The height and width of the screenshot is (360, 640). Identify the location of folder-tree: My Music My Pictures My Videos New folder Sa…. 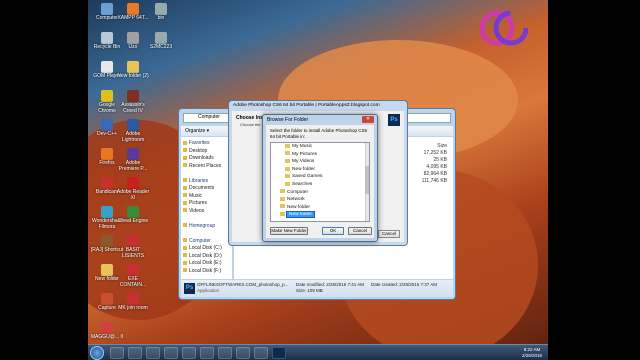
(320, 182).